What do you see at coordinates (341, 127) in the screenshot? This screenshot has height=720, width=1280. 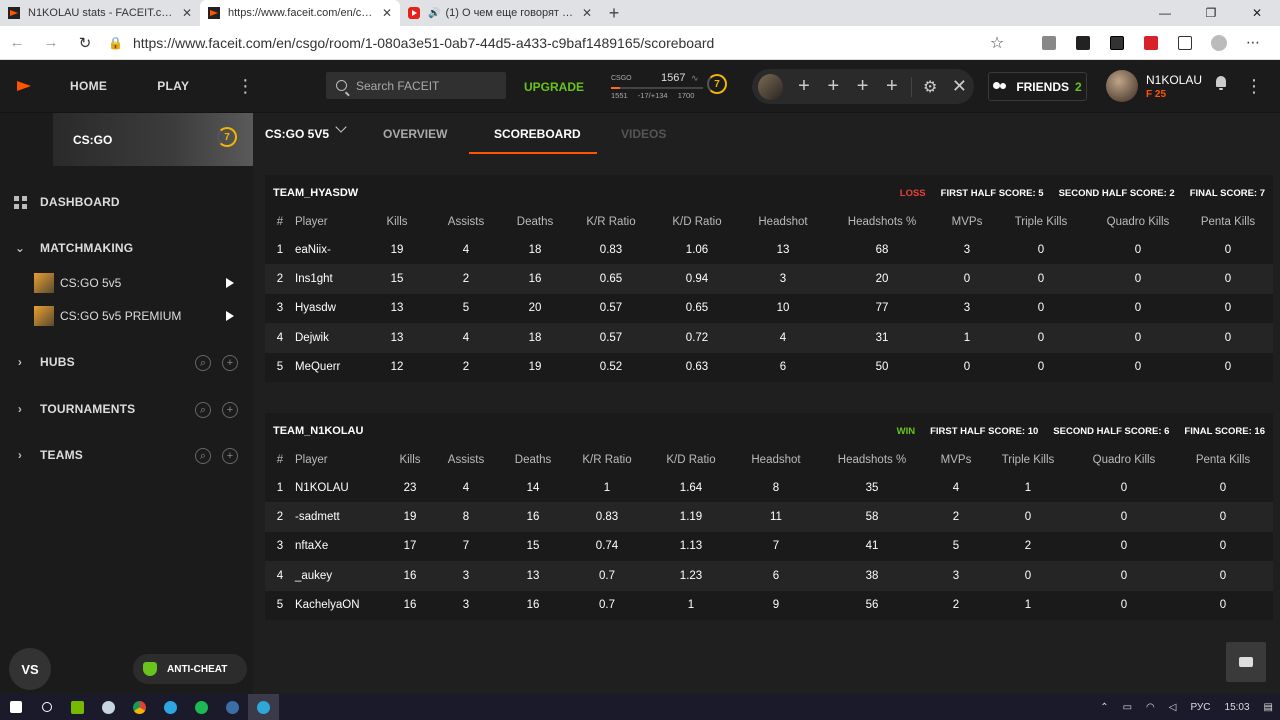 I see `chevron-down-icon` at bounding box center [341, 127].